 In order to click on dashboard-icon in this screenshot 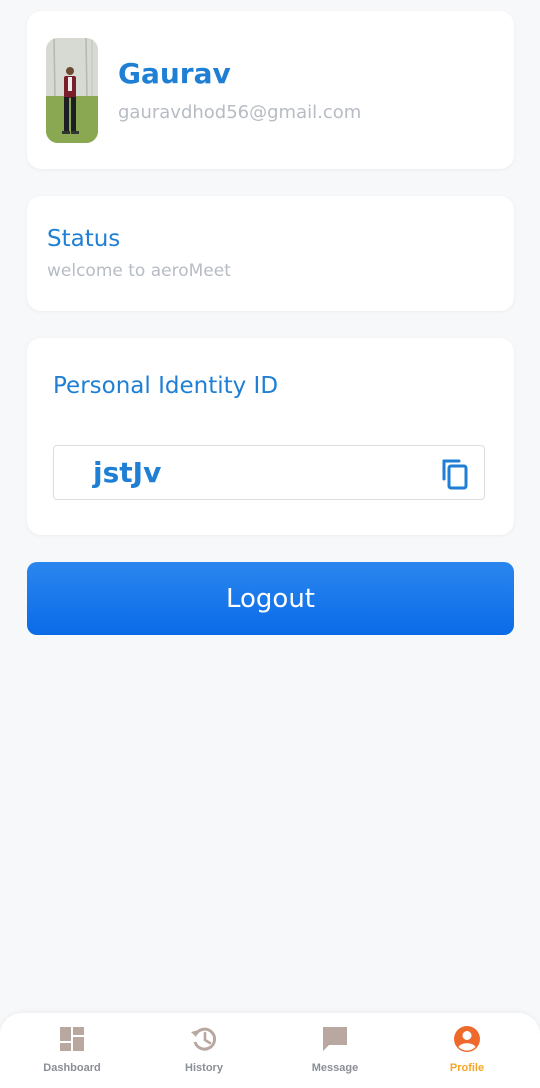, I will do `click(72, 1039)`.